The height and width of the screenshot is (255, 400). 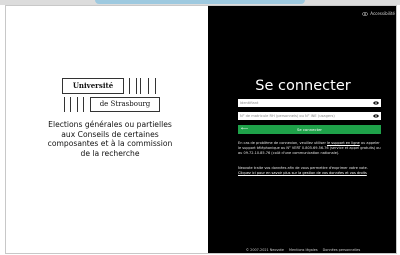 I want to click on footer-legal-link: Mentions légales, so click(x=303, y=250).